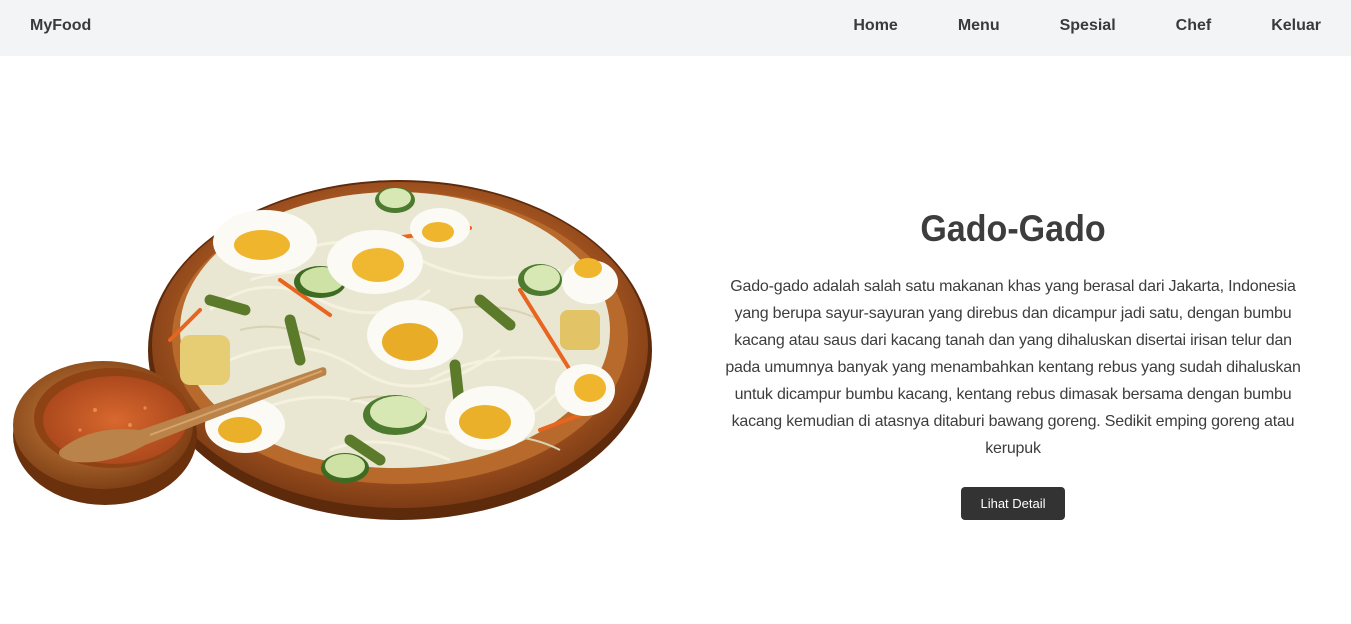 This screenshot has height=624, width=1351. I want to click on nav-links: Home Menu Spesial Chef Keluar, so click(1087, 26).